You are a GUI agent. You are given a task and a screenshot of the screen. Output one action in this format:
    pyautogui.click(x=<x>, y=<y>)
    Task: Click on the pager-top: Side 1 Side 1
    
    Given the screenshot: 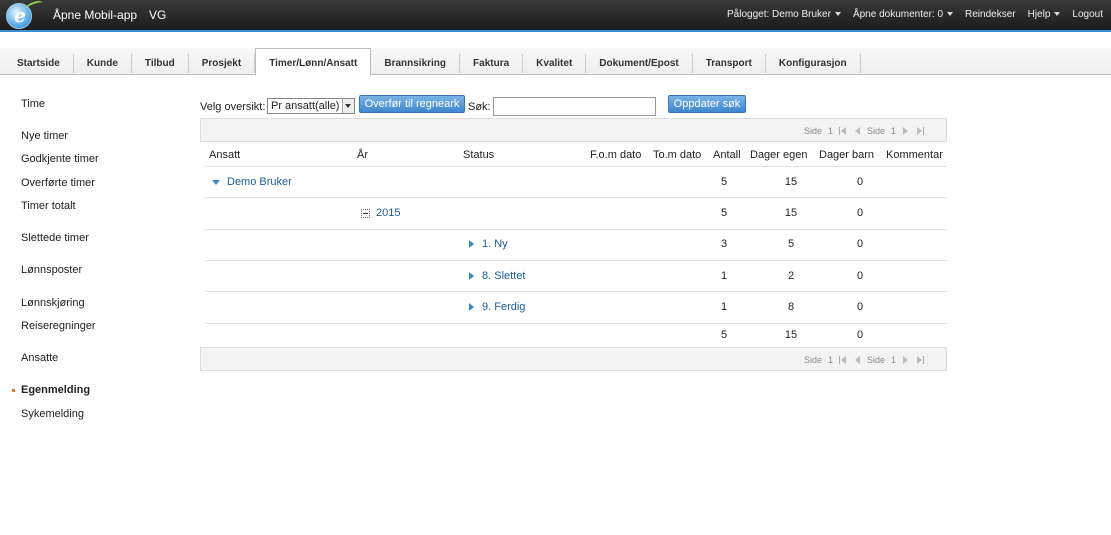 What is the action you would take?
    pyautogui.click(x=573, y=130)
    